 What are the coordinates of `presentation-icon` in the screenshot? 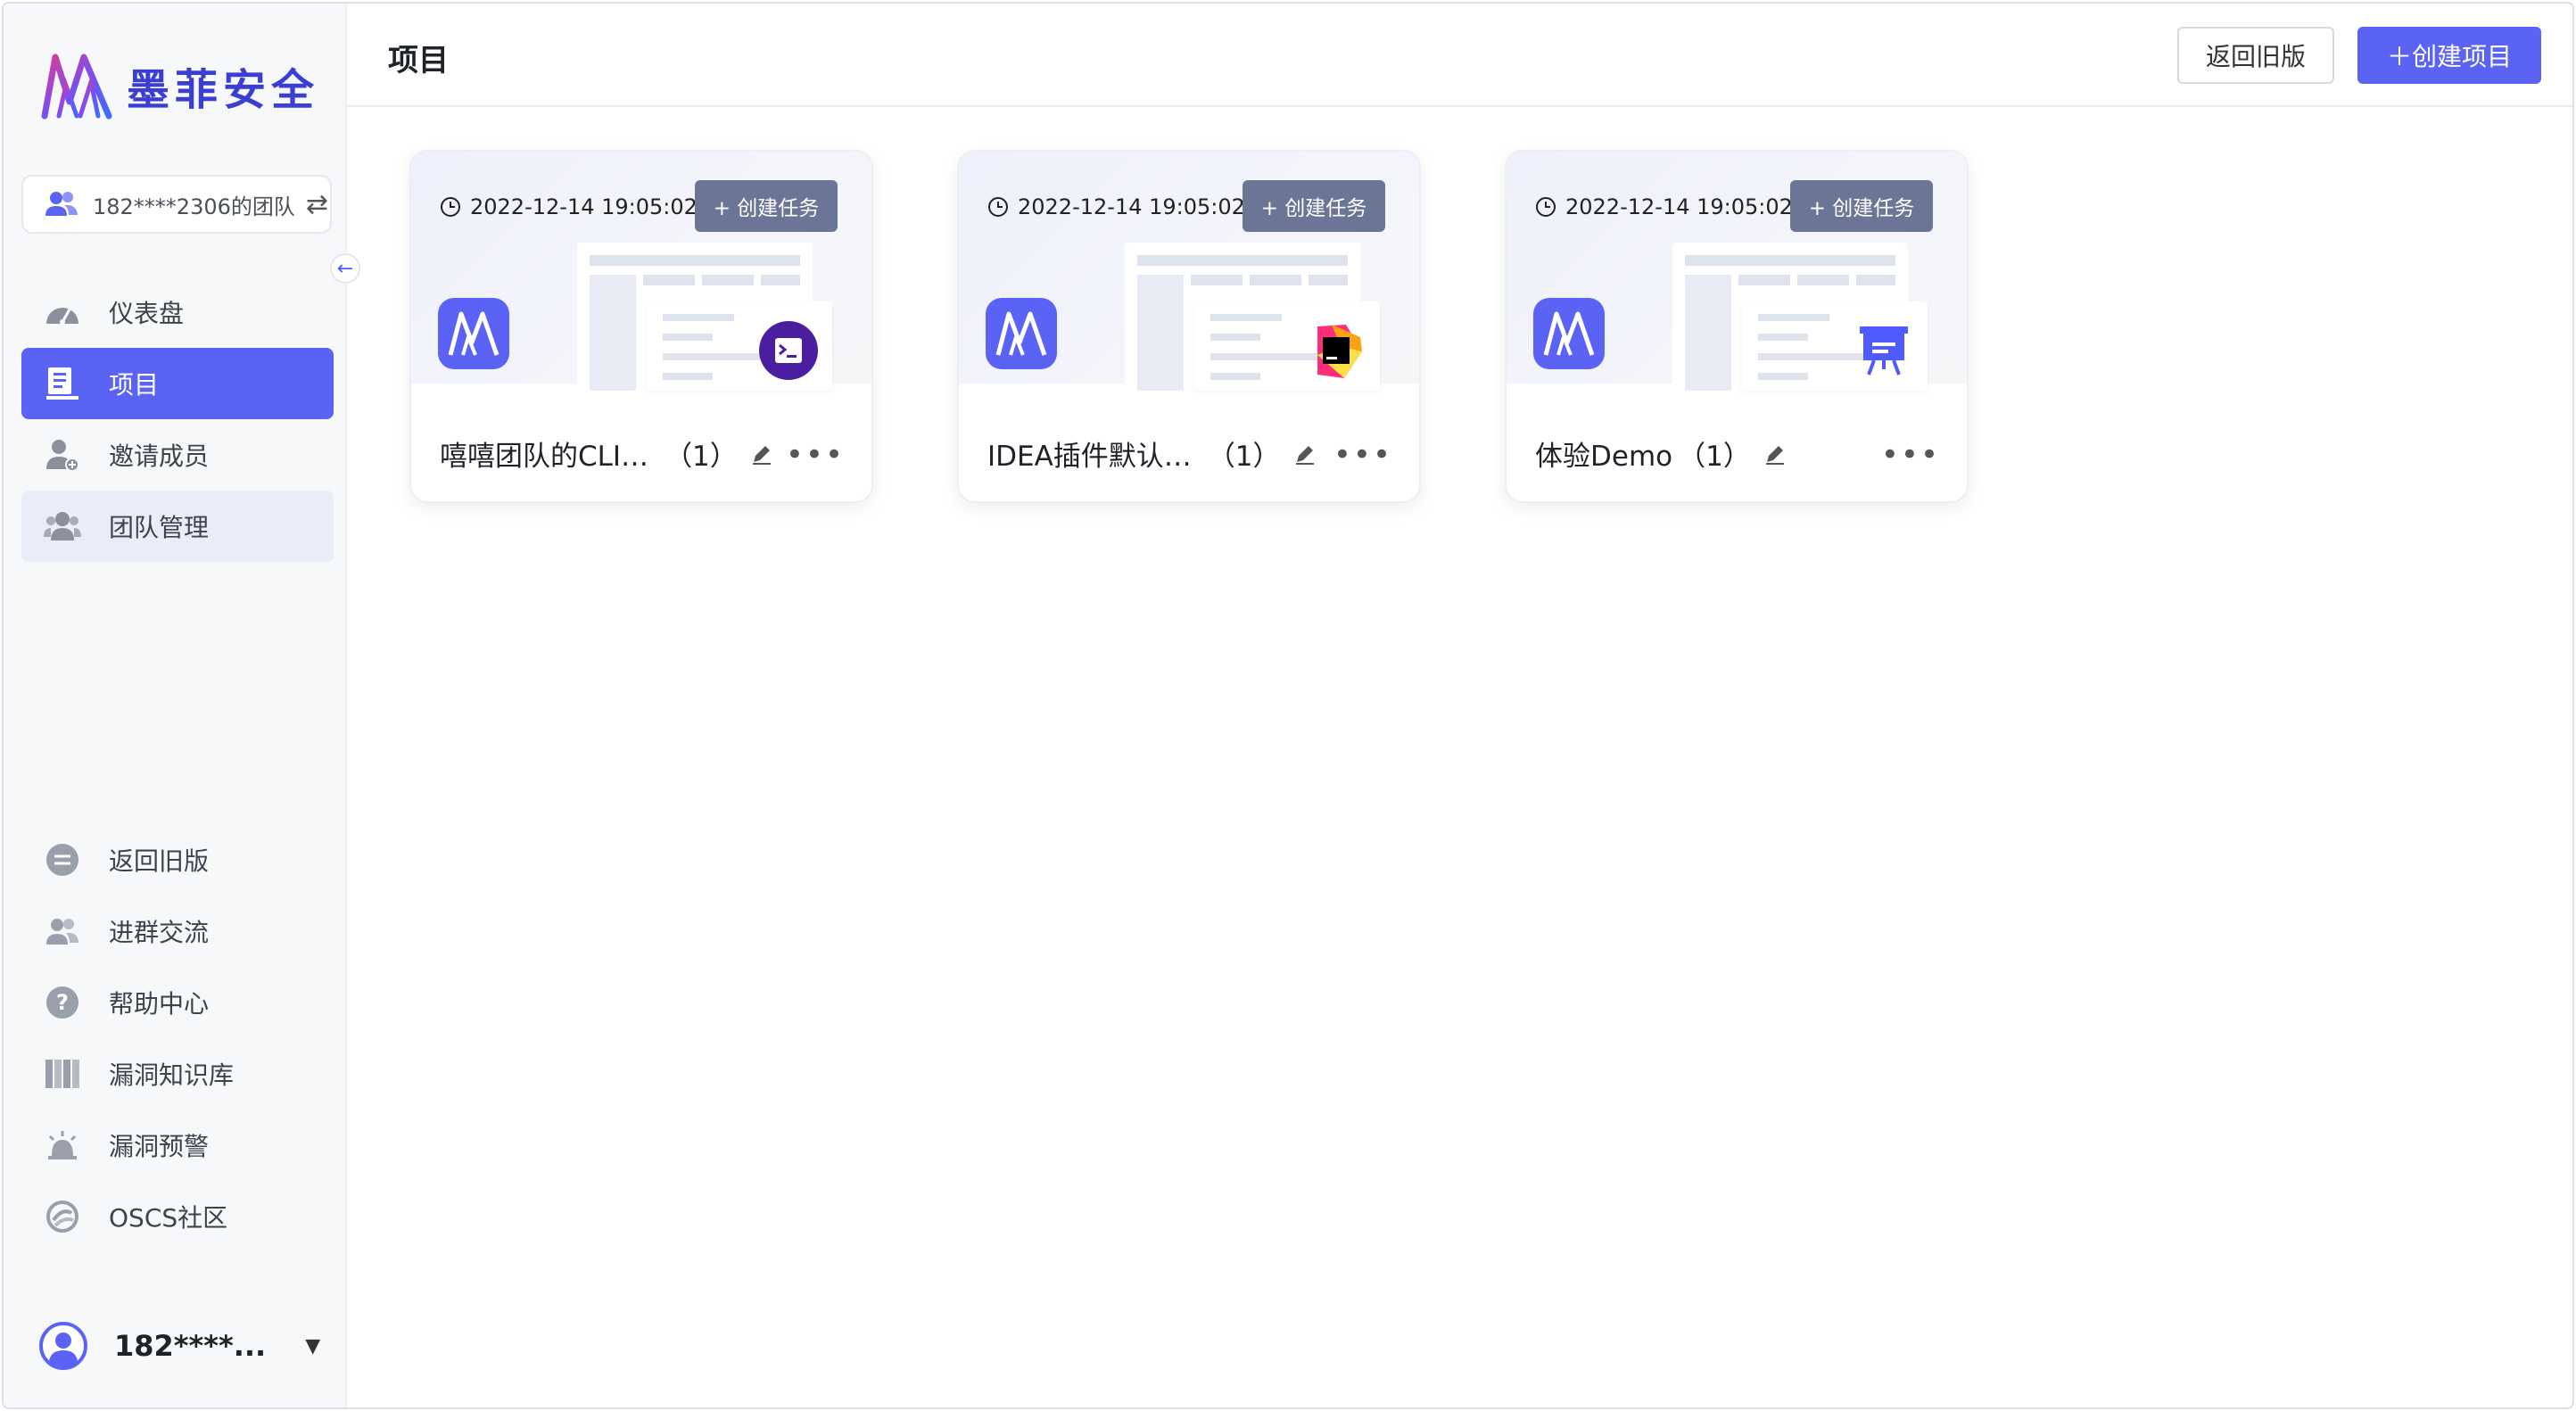 It's located at (1884, 350).